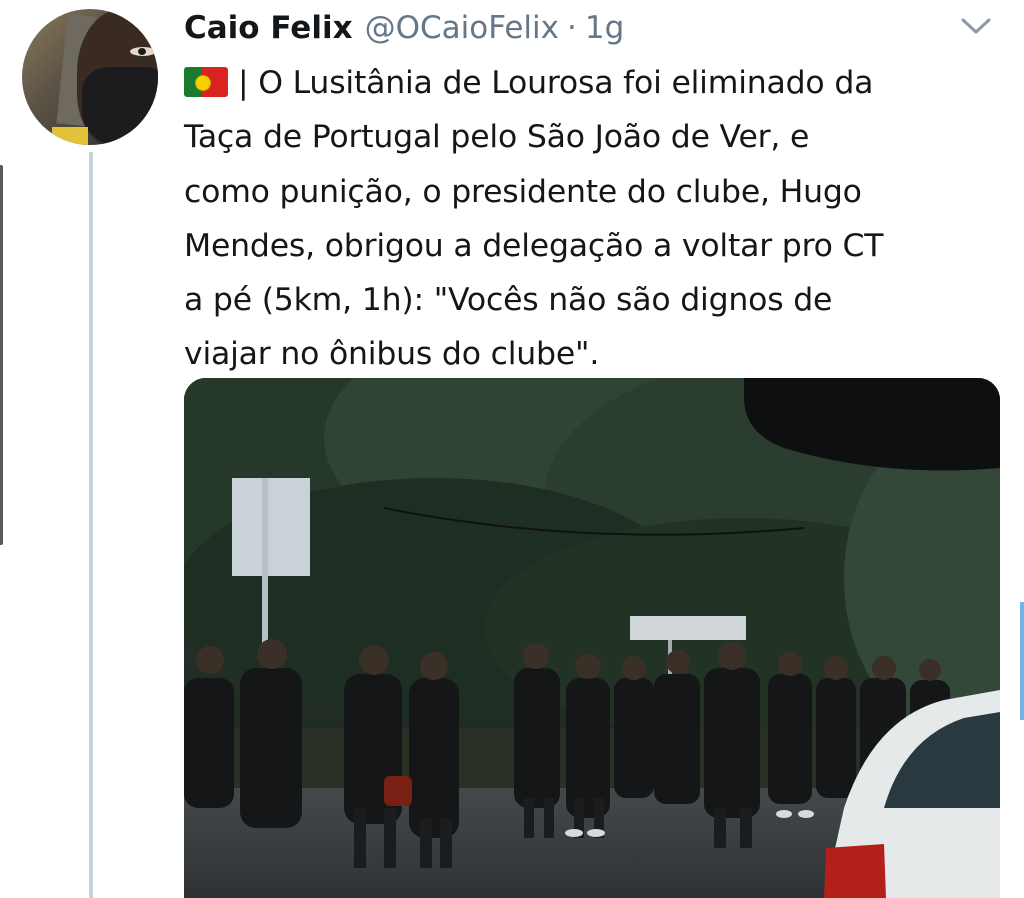  I want to click on tweet-text-line: Taça de Portugal pelo São João de Ver, e, so click(497, 137).